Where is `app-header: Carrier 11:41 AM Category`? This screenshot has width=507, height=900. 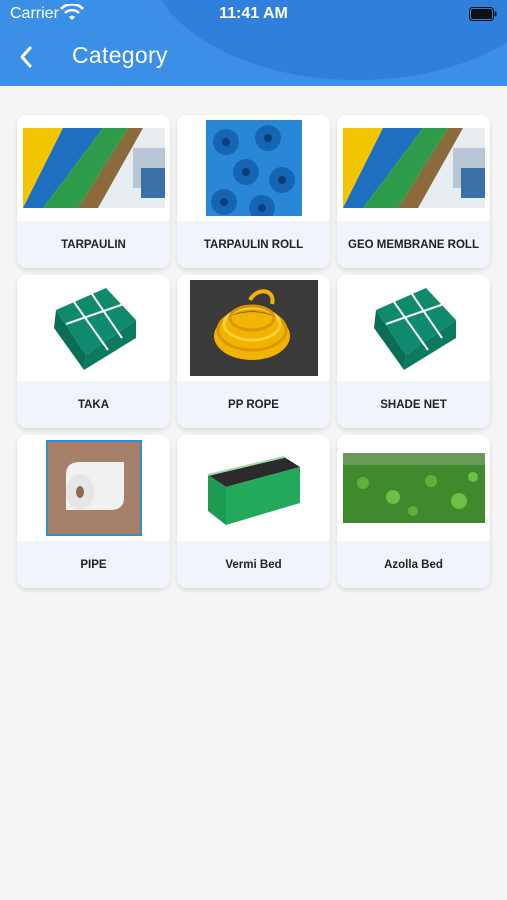
app-header: Carrier 11:41 AM Category is located at coordinates (253, 43).